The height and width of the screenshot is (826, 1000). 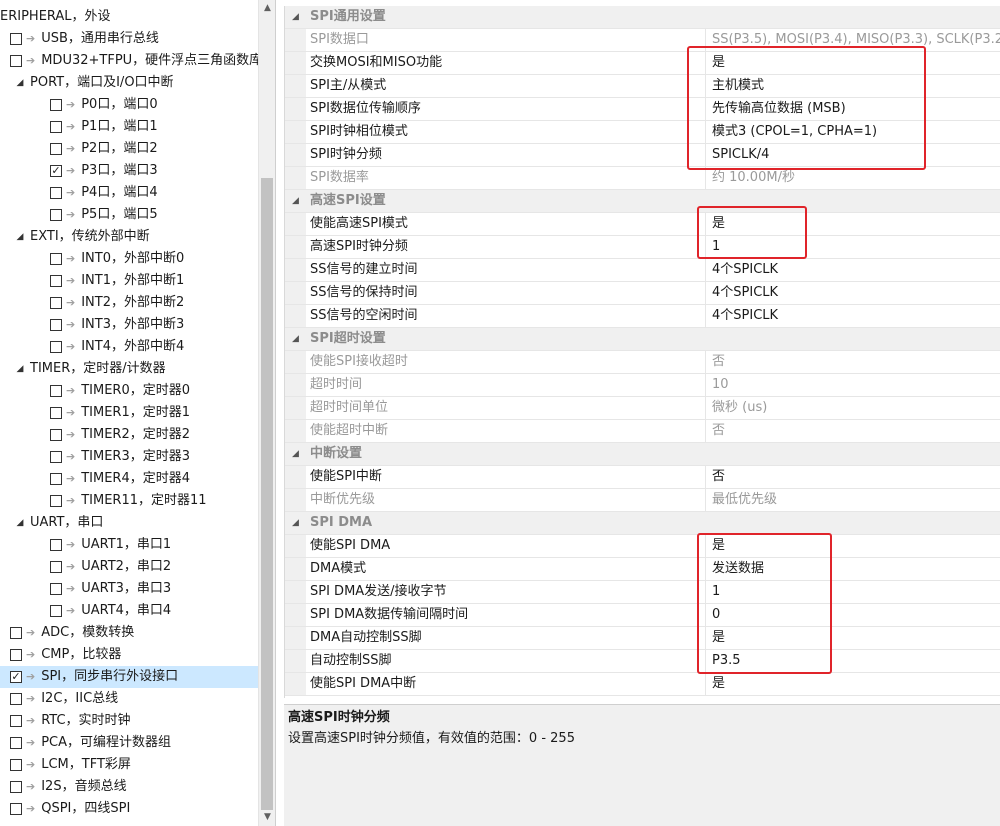 What do you see at coordinates (267, 494) in the screenshot?
I see `scroll-thumb` at bounding box center [267, 494].